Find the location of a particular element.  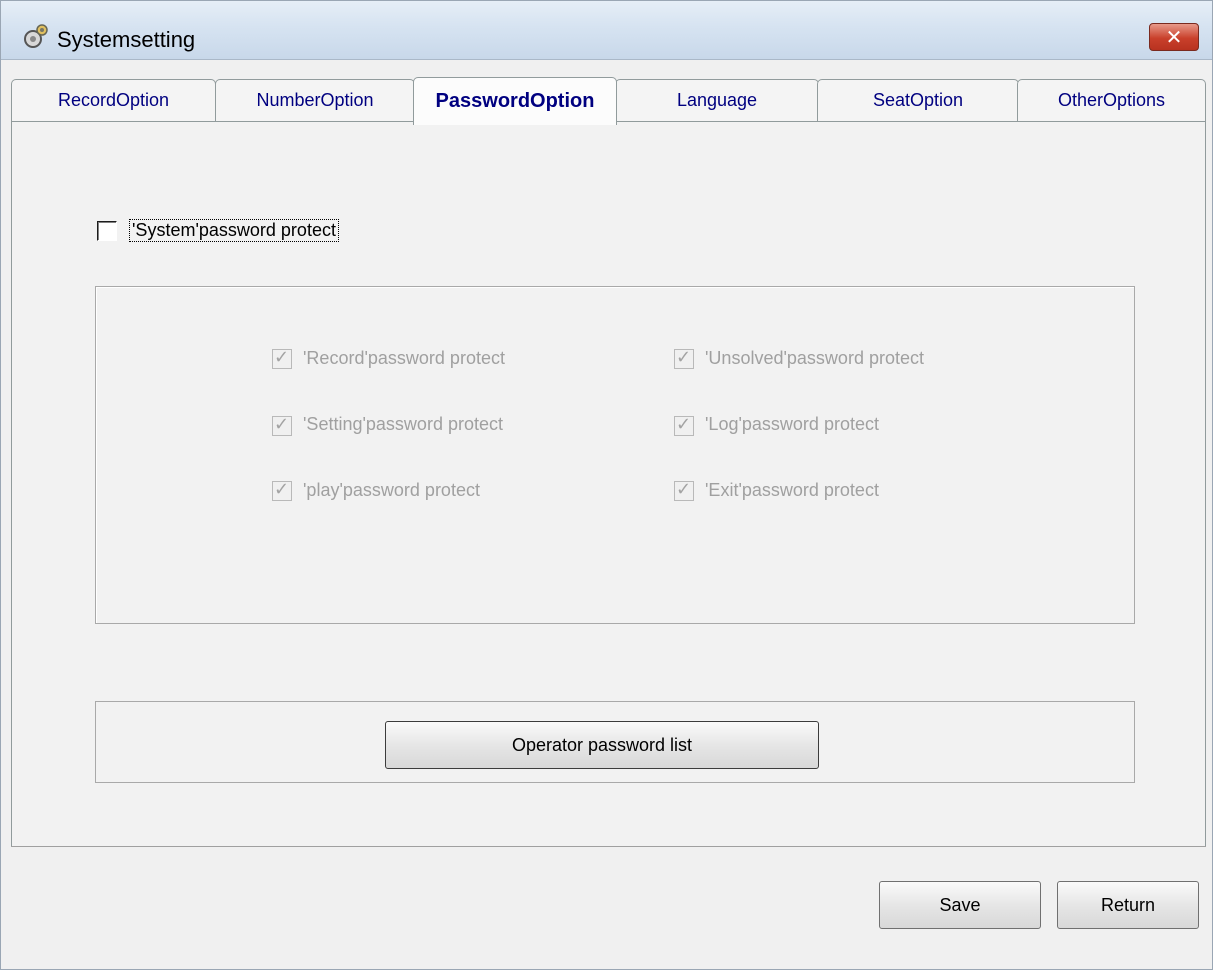

setting-password-checkbox: ✓ is located at coordinates (282, 425).